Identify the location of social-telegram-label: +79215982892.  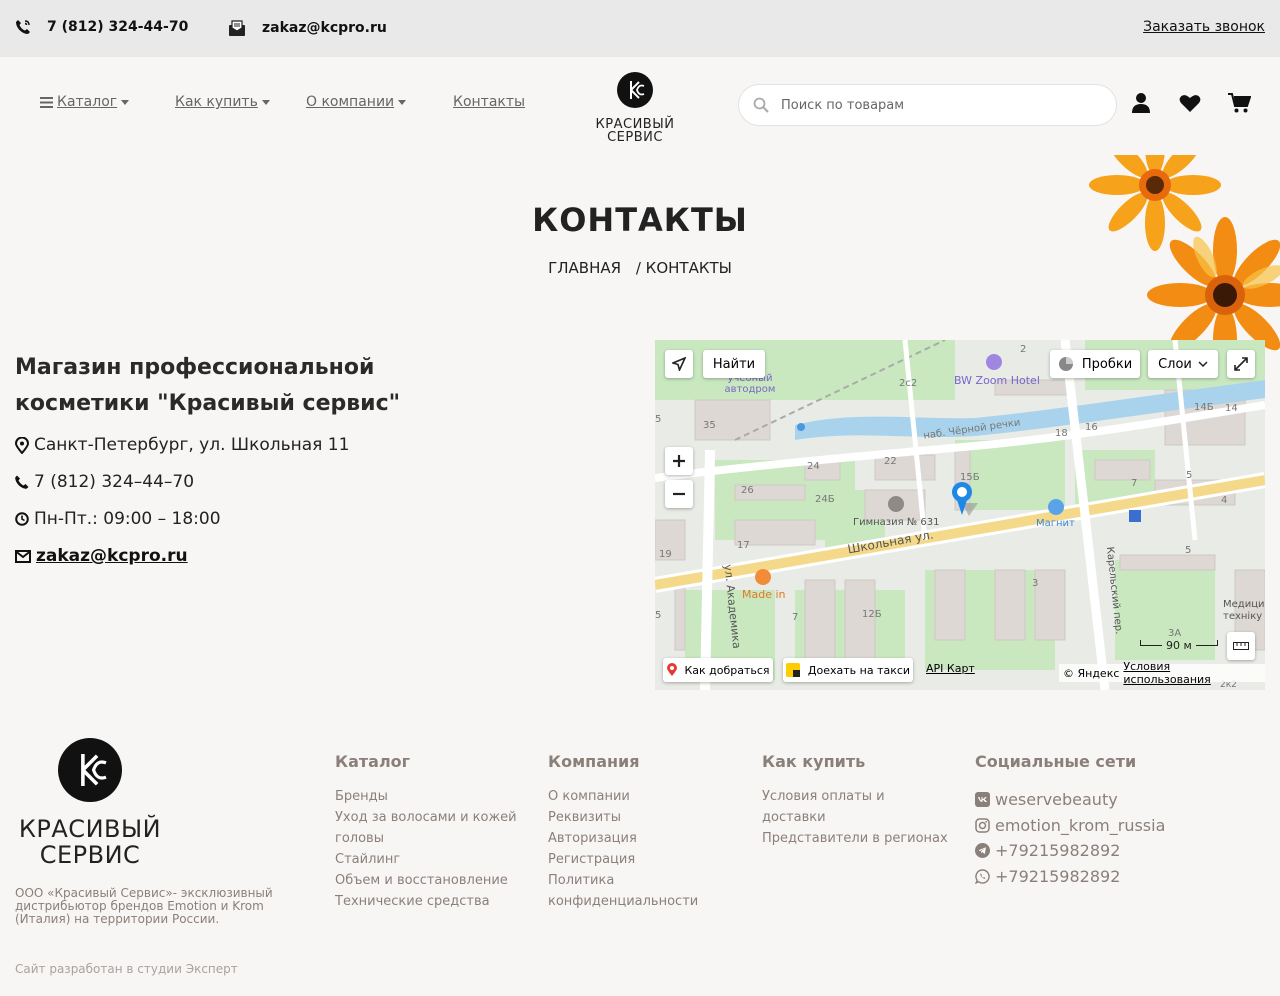
(1058, 850).